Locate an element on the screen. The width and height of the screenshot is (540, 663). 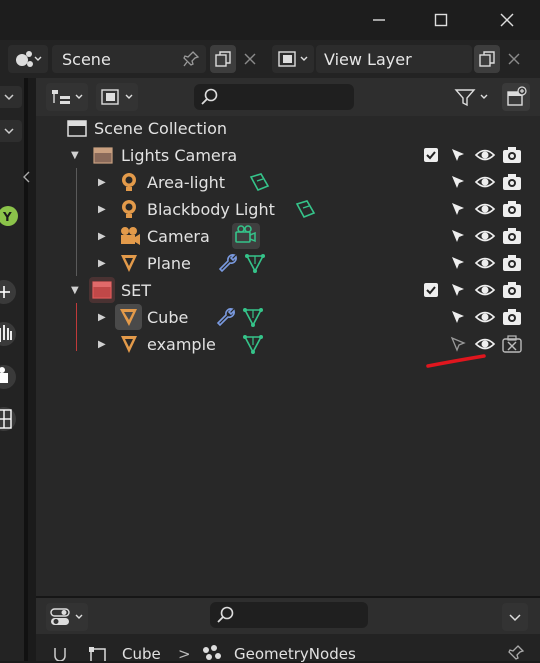
delete-view-layer-button is located at coordinates (514, 59).